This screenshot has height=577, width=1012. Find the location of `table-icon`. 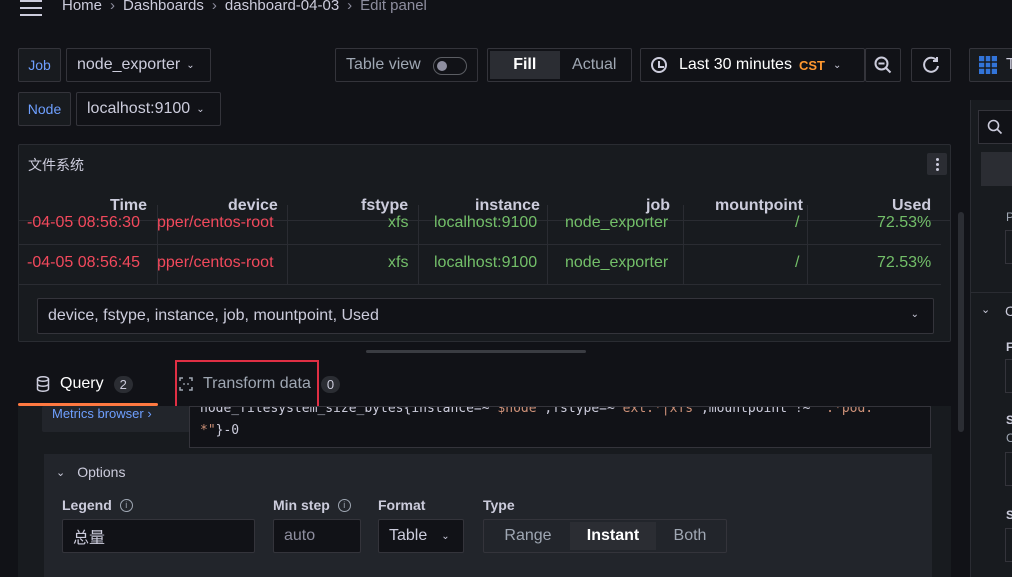

table-icon is located at coordinates (988, 65).